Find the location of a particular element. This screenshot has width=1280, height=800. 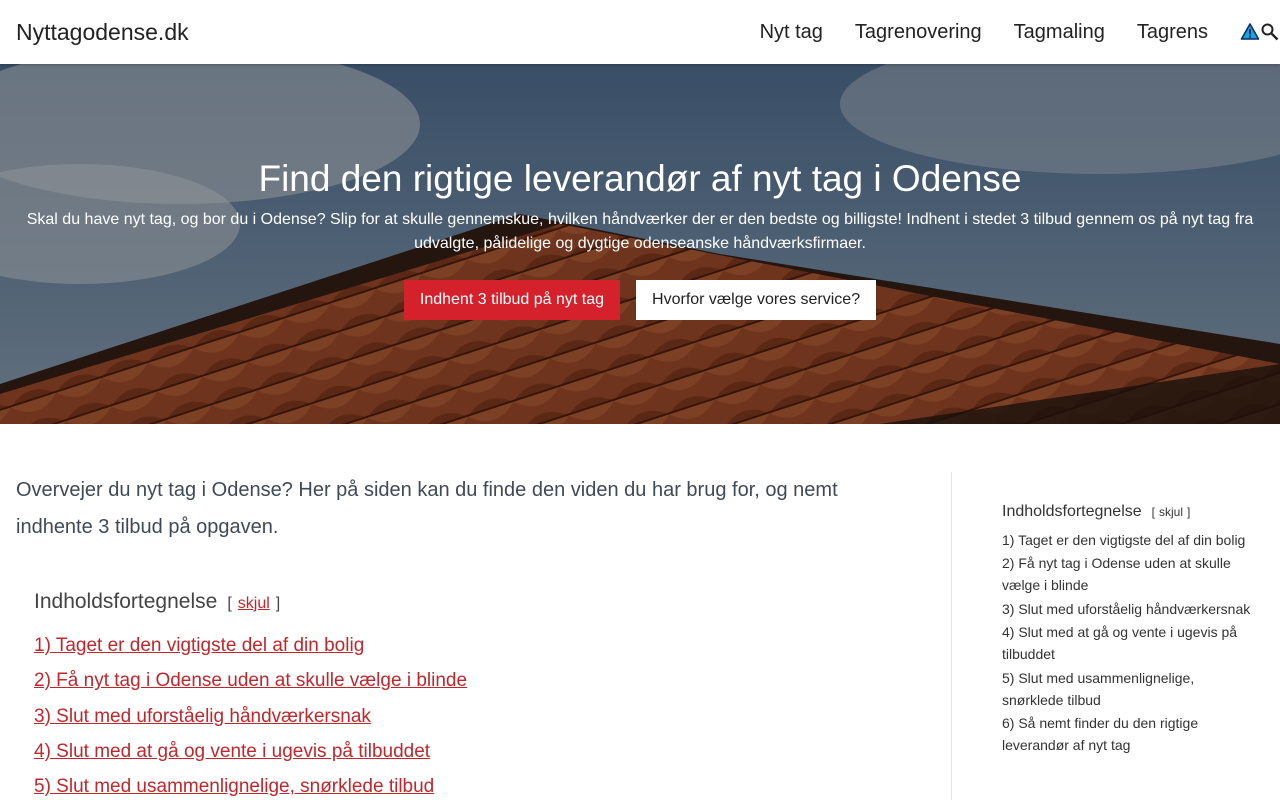

nav-item-tagrens: Tagrens is located at coordinates (1172, 32).